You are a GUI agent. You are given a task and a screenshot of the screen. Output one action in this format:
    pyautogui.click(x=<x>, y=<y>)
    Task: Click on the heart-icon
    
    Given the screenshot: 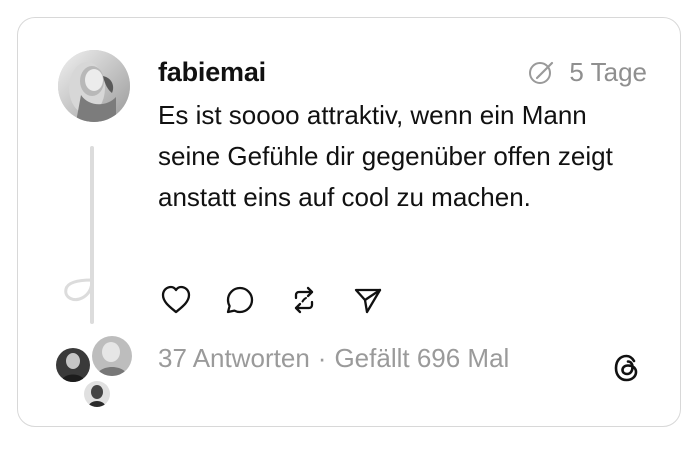 What is the action you would take?
    pyautogui.click(x=176, y=299)
    